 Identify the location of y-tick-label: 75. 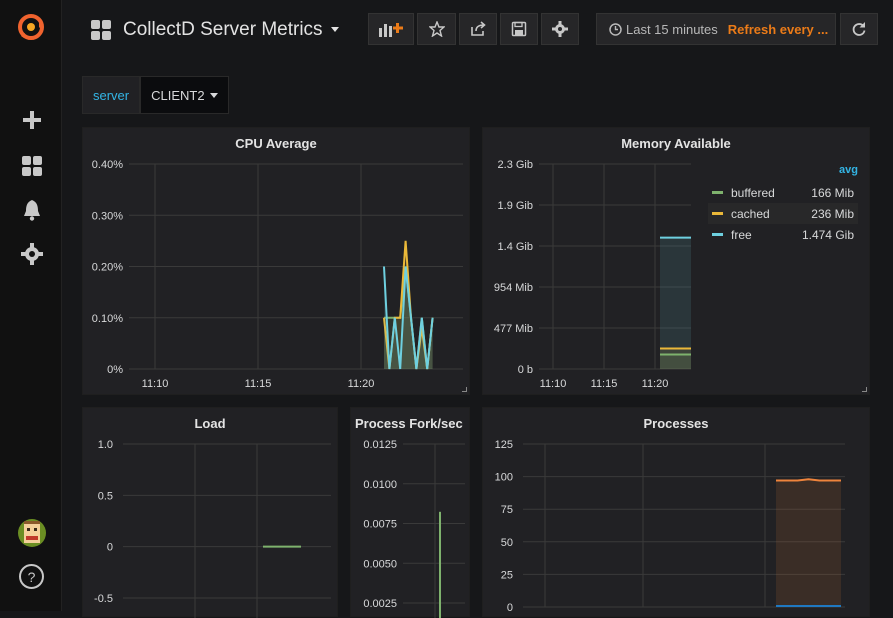
(507, 510).